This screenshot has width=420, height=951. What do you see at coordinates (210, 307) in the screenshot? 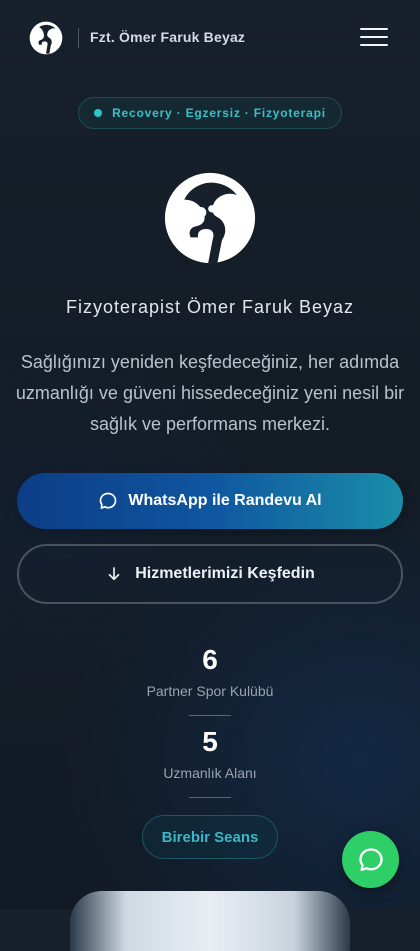
I see `page-title: Fizyoterapist Ömer Faruk Beyaz` at bounding box center [210, 307].